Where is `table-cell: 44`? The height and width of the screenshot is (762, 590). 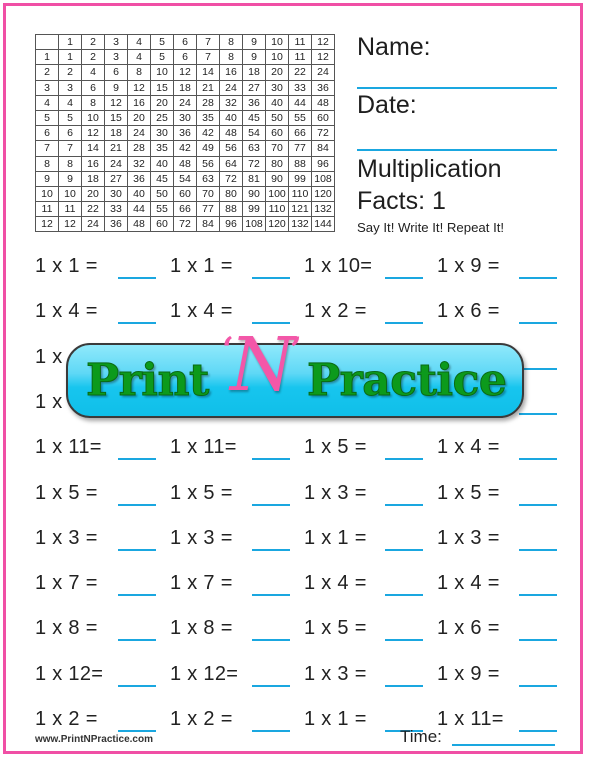 table-cell: 44 is located at coordinates (139, 209).